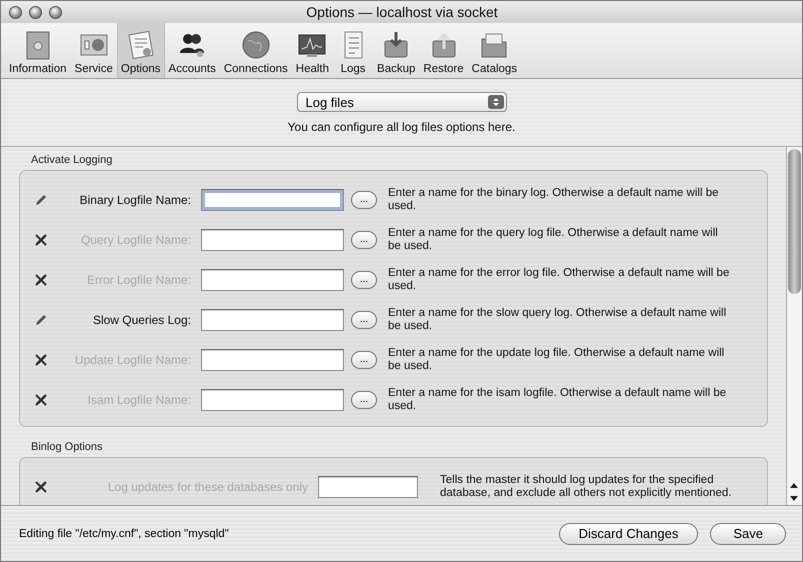 The image size is (803, 562). Describe the element at coordinates (628, 533) in the screenshot. I see `discard-button: Discard Changes` at that location.